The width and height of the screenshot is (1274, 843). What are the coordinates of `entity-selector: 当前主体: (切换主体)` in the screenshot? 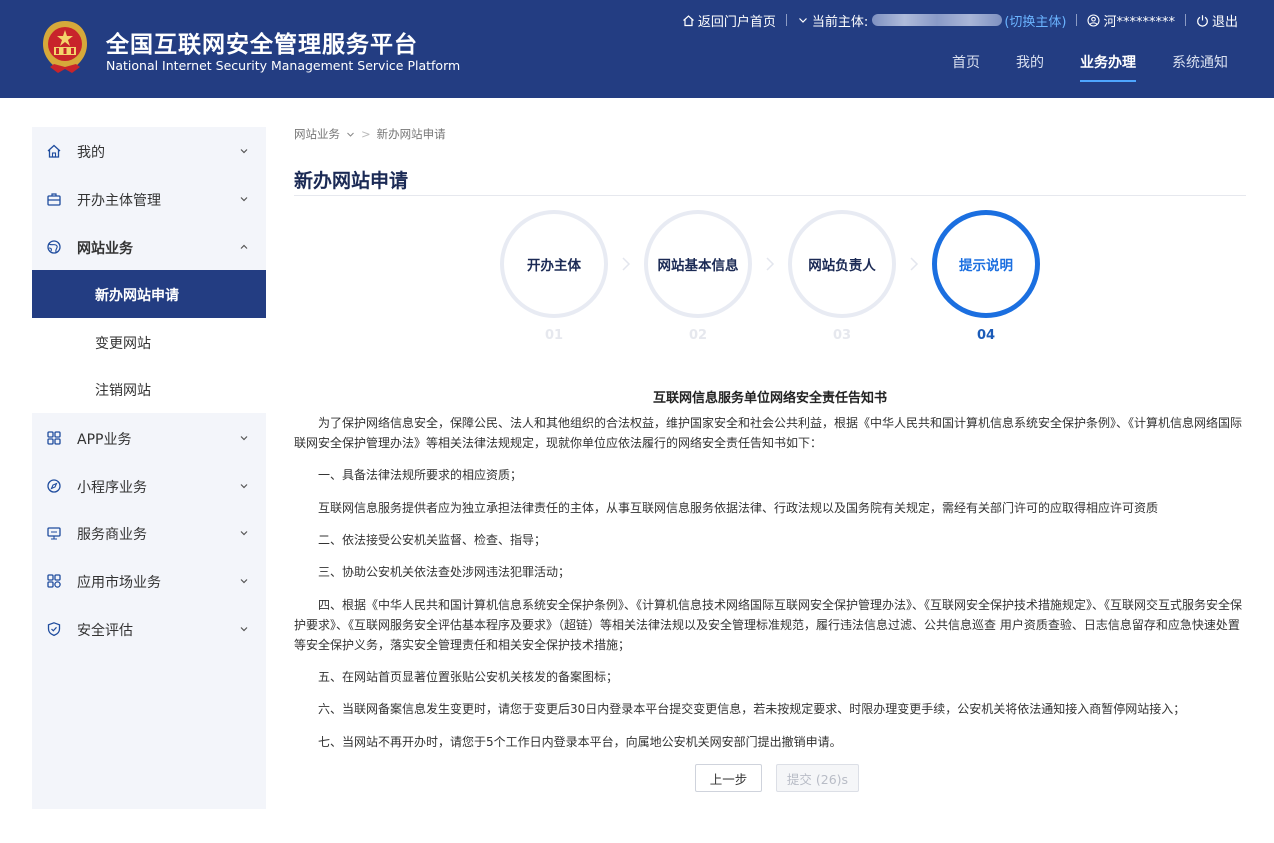 It's located at (931, 20).